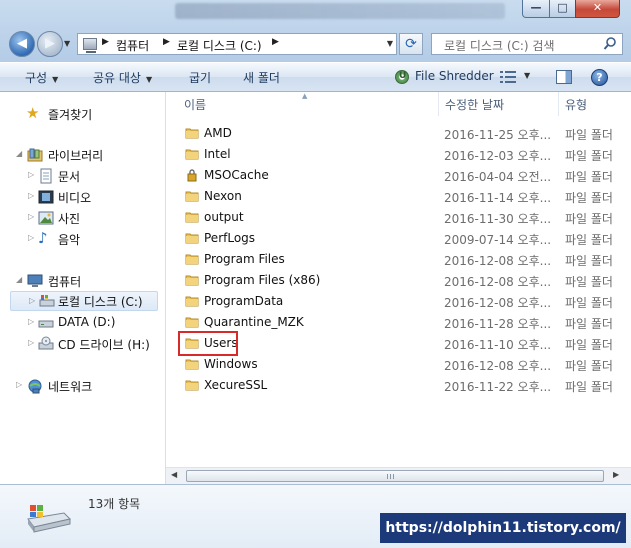 This screenshot has width=631, height=548. What do you see at coordinates (195, 104) in the screenshot?
I see `column-header-name: 이름` at bounding box center [195, 104].